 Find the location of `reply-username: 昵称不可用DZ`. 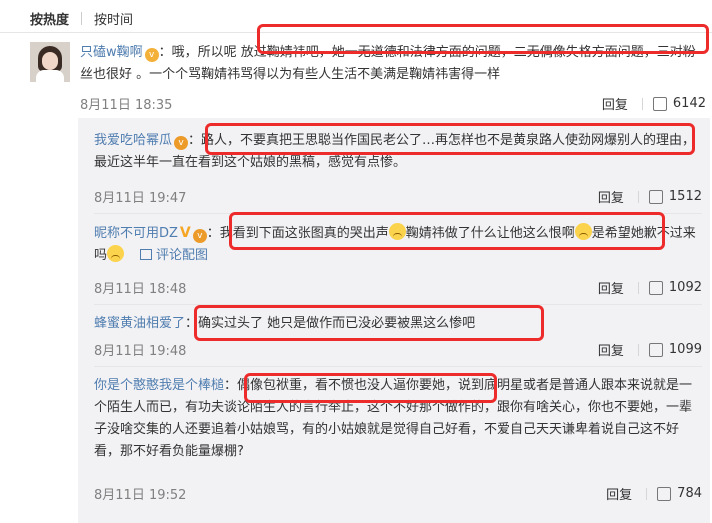

reply-username: 昵称不可用DZ is located at coordinates (136, 233).